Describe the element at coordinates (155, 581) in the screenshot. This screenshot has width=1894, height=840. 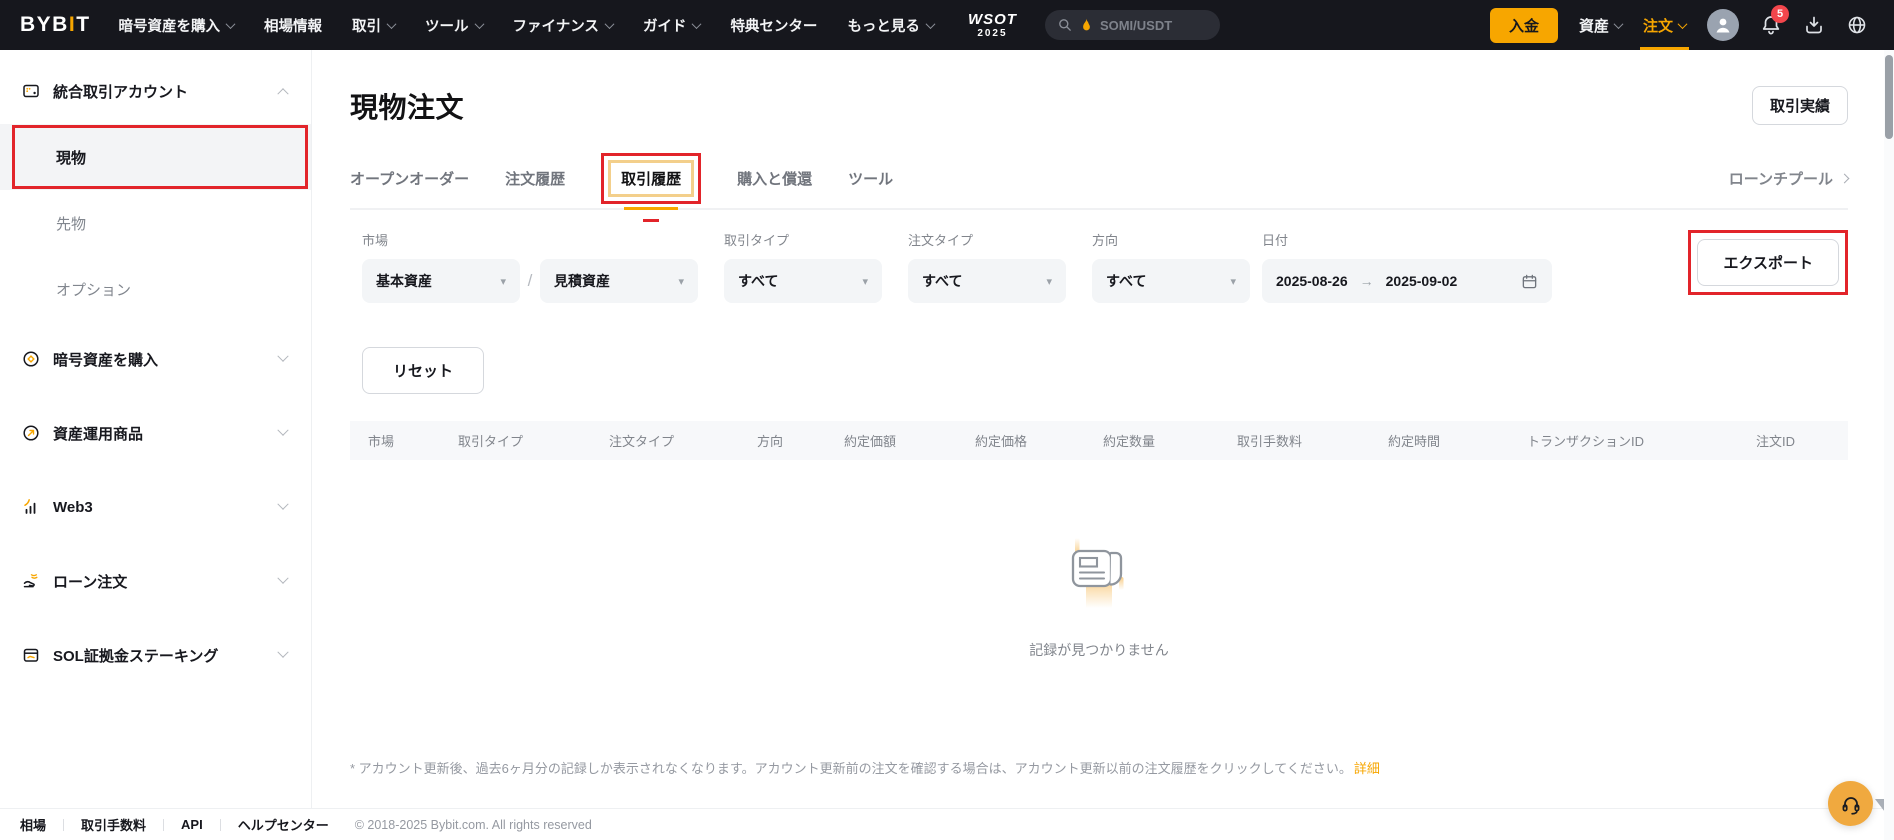
I see `sidebar-item-loan-orders: ローン注文` at that location.